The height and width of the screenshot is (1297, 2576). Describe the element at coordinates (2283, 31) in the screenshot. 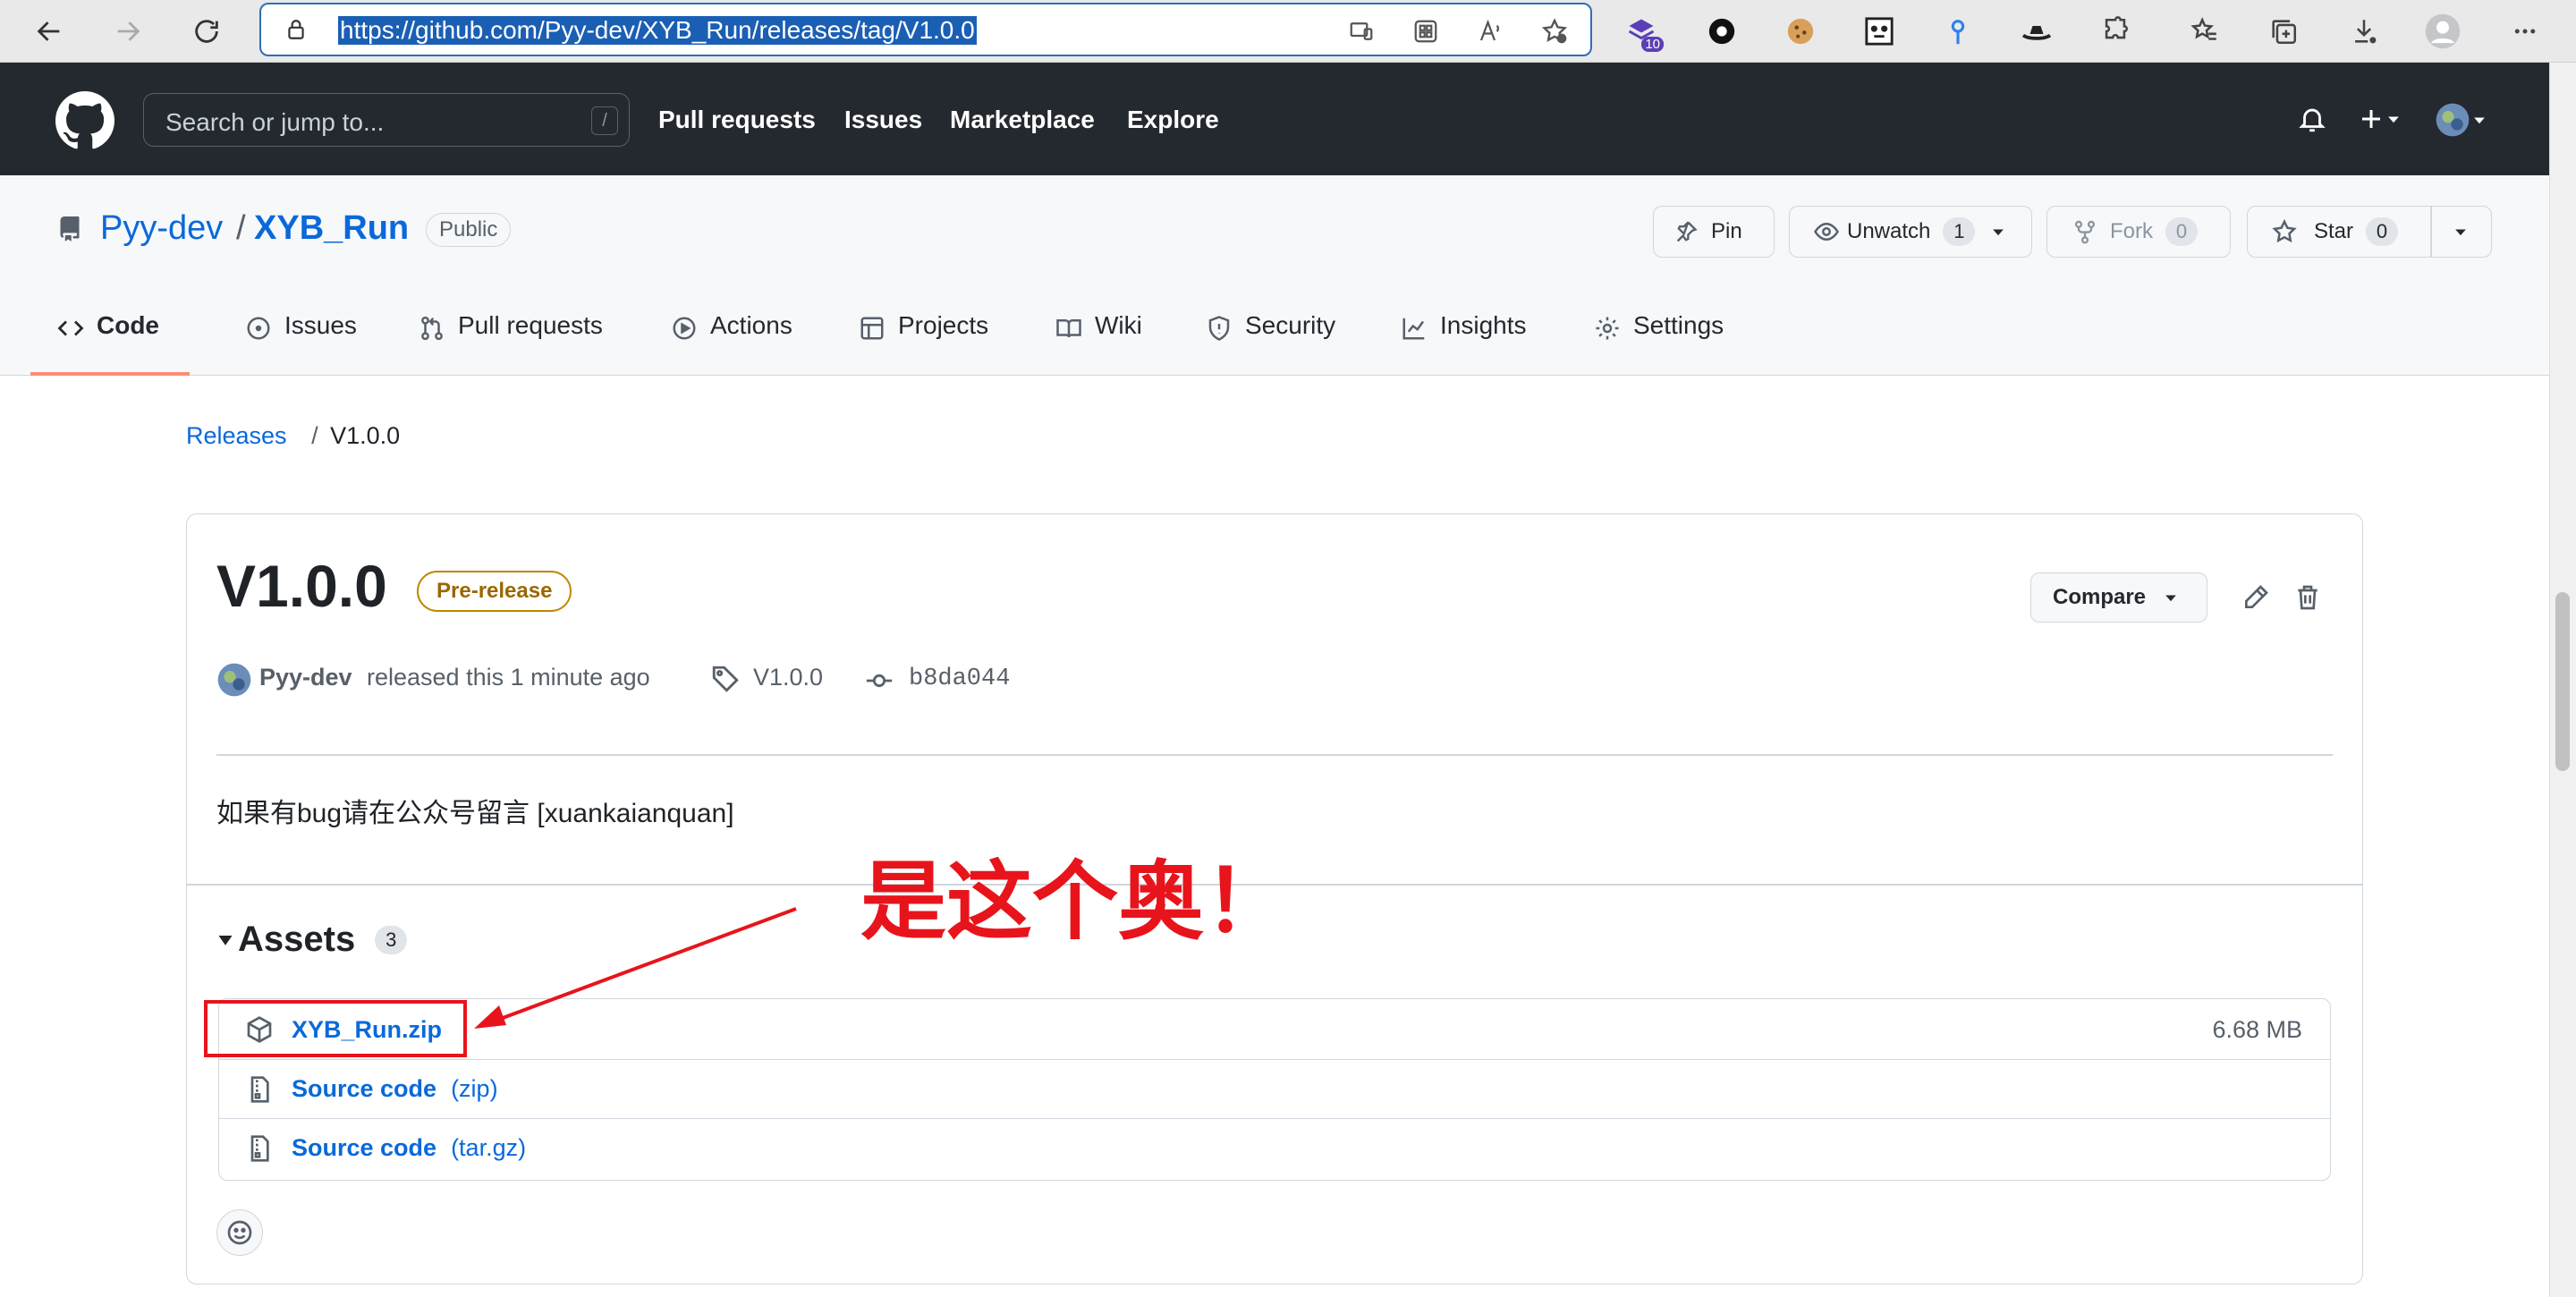

I see `collections-icon` at that location.